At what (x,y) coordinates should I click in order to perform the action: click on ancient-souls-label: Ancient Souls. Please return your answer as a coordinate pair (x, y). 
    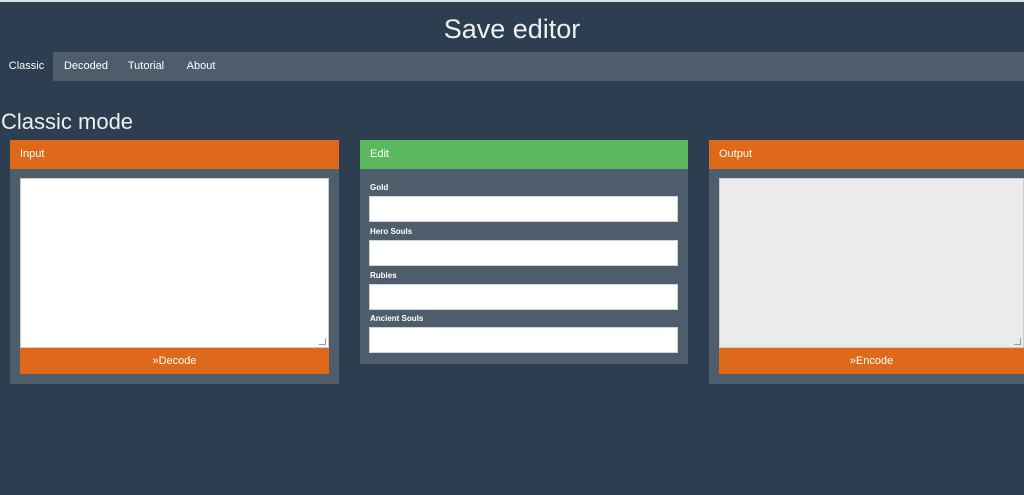
    Looking at the image, I should click on (397, 318).